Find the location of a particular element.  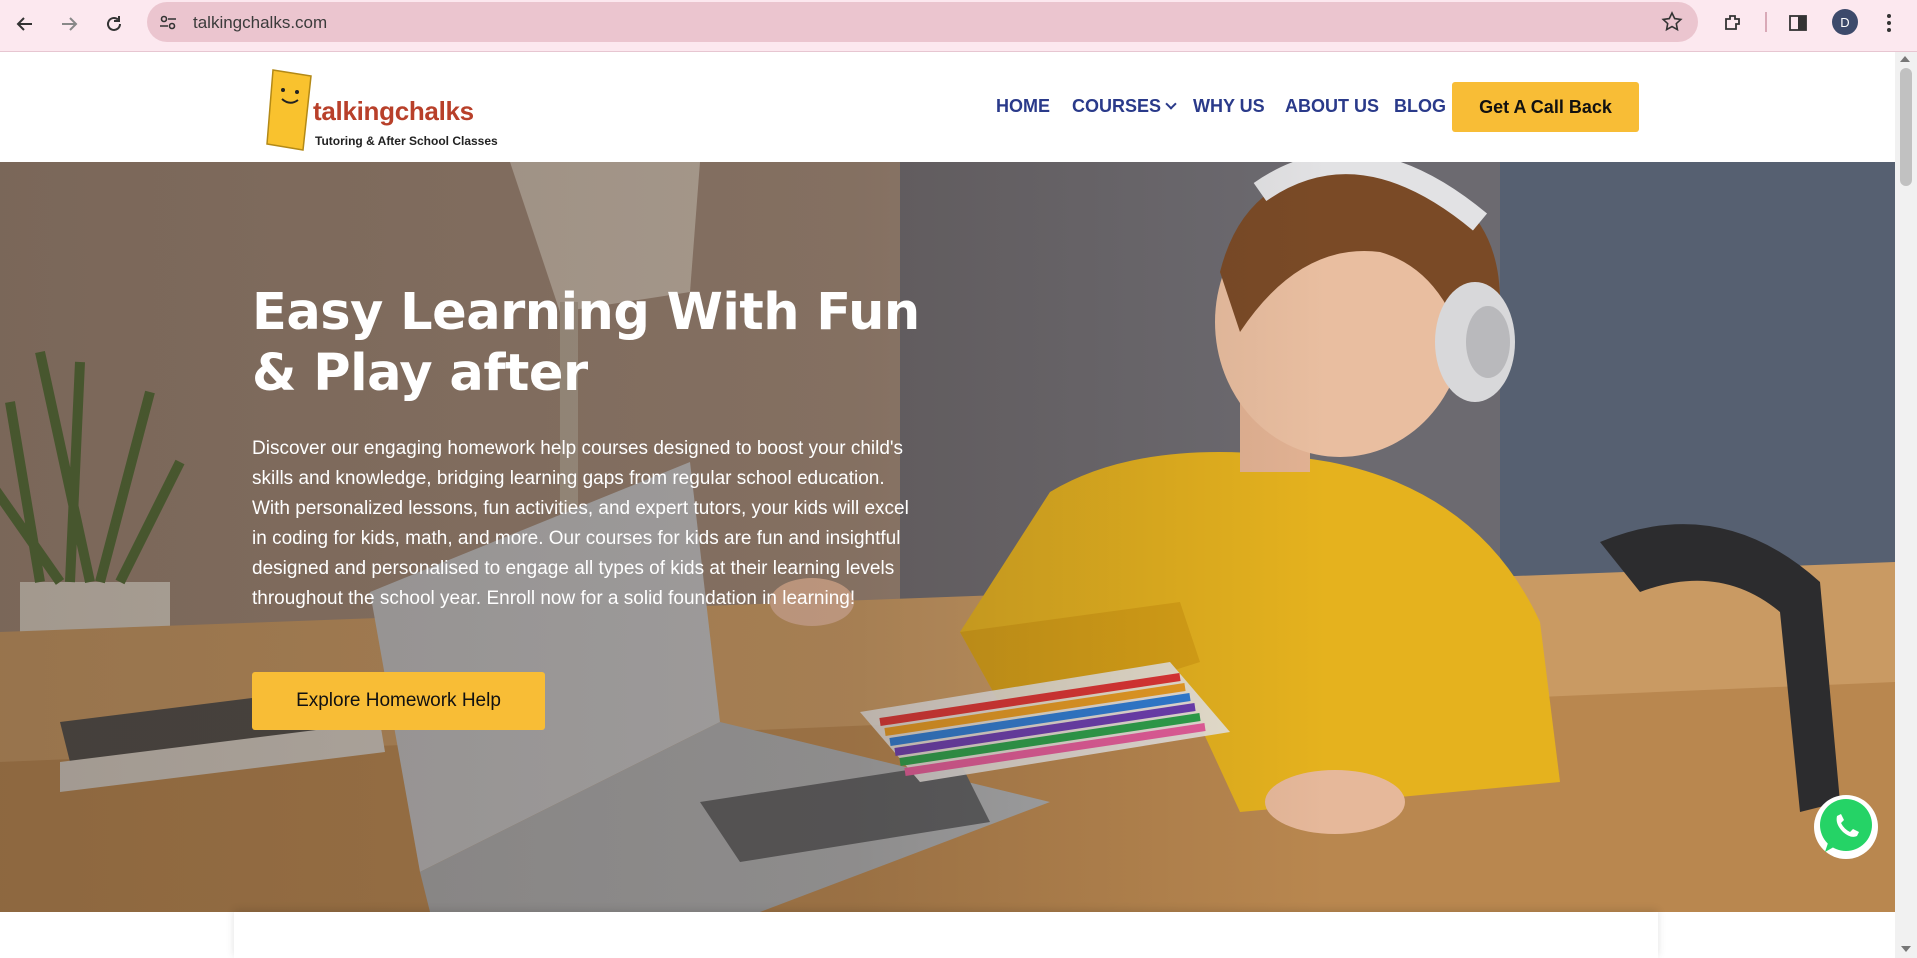

more-menu-icon is located at coordinates (1889, 23).